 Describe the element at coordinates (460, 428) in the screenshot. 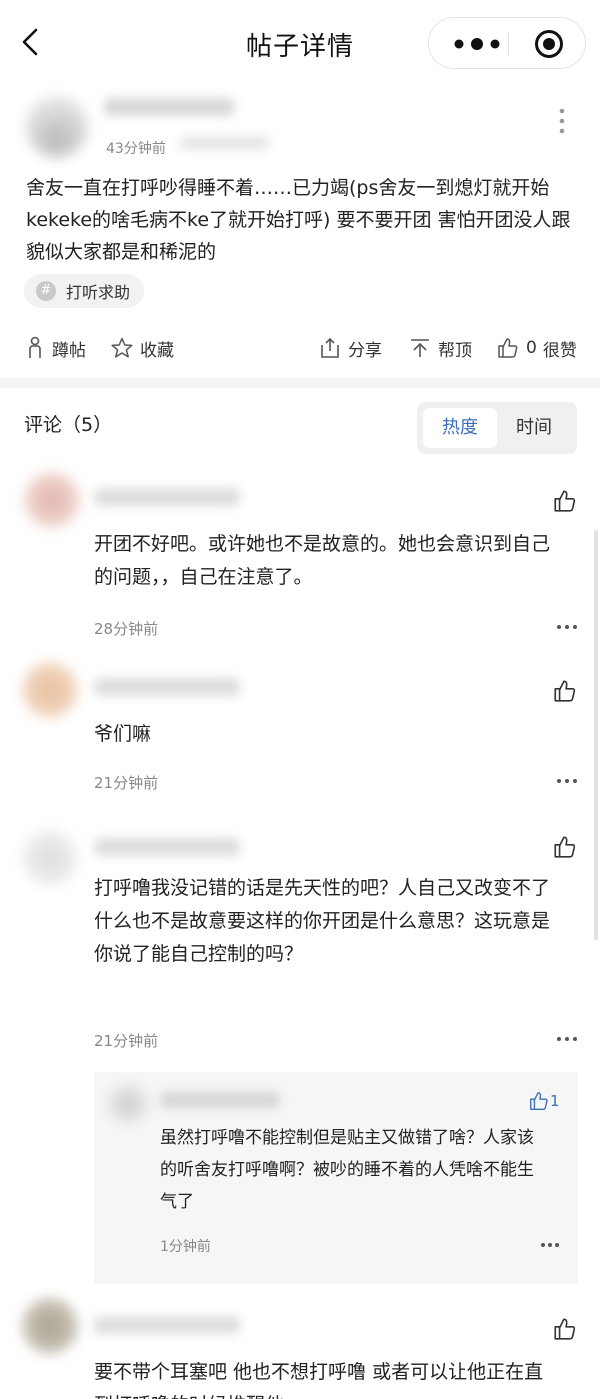

I see `sort-hot-tab: 热度` at that location.